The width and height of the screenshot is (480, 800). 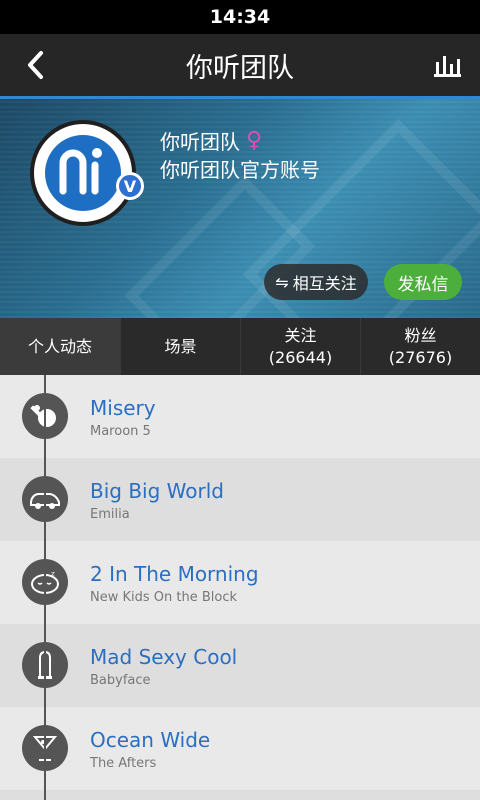 I want to click on profile-description: 你听团队官方账号, so click(x=240, y=170).